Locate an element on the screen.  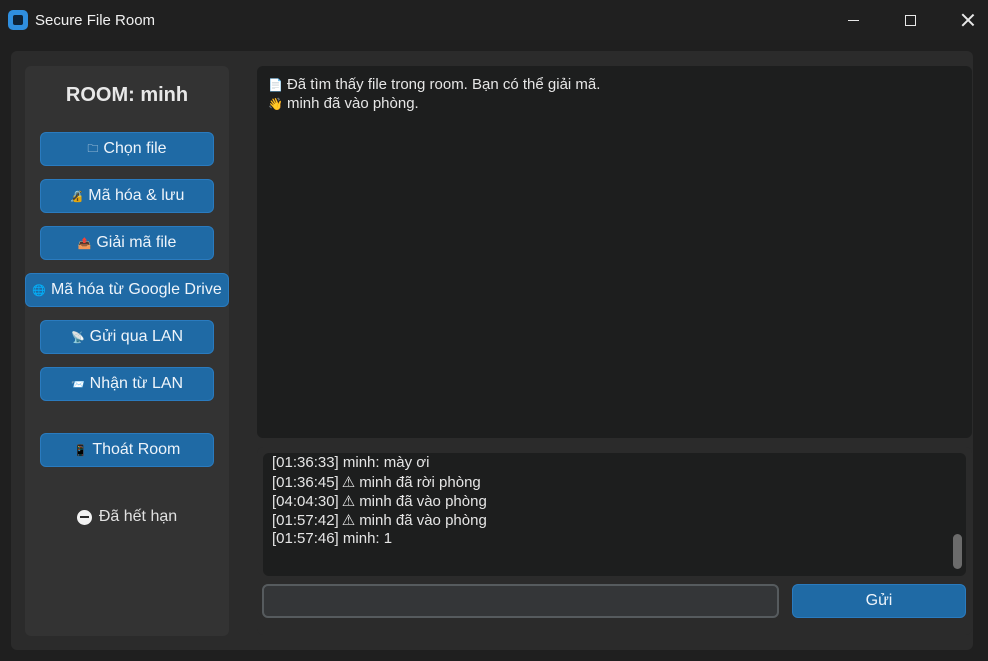
inbox-icon: 📨 is located at coordinates (77, 384).